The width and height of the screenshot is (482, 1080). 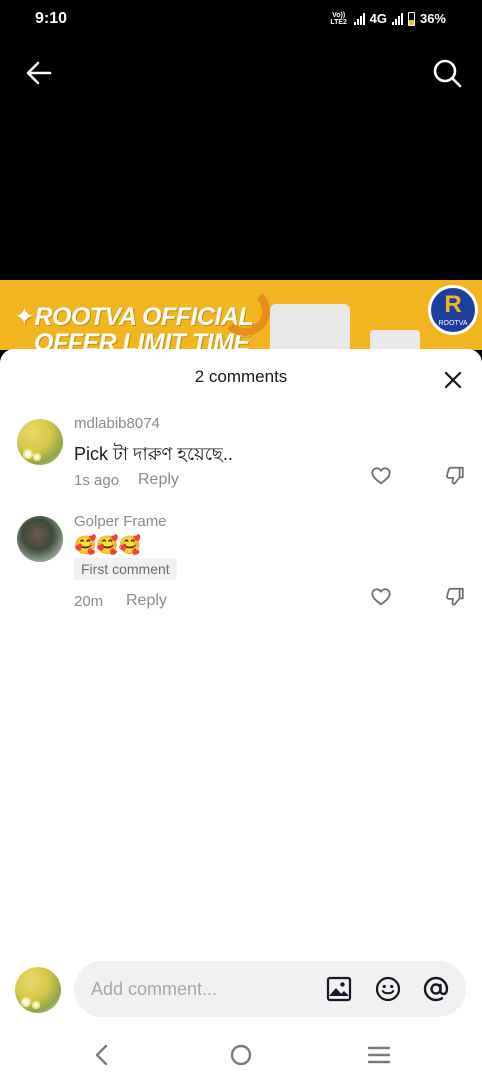 I want to click on volte-line1: Vo)), so click(x=339, y=15).